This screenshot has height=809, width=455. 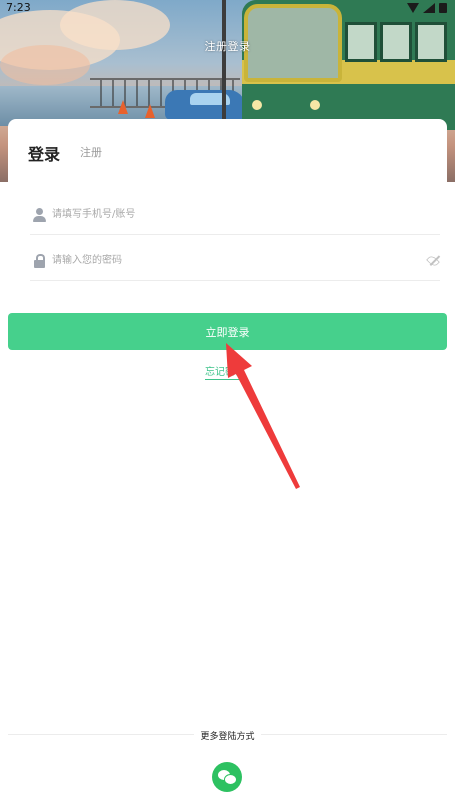 I want to click on arrow-shape, so click(x=263, y=416).